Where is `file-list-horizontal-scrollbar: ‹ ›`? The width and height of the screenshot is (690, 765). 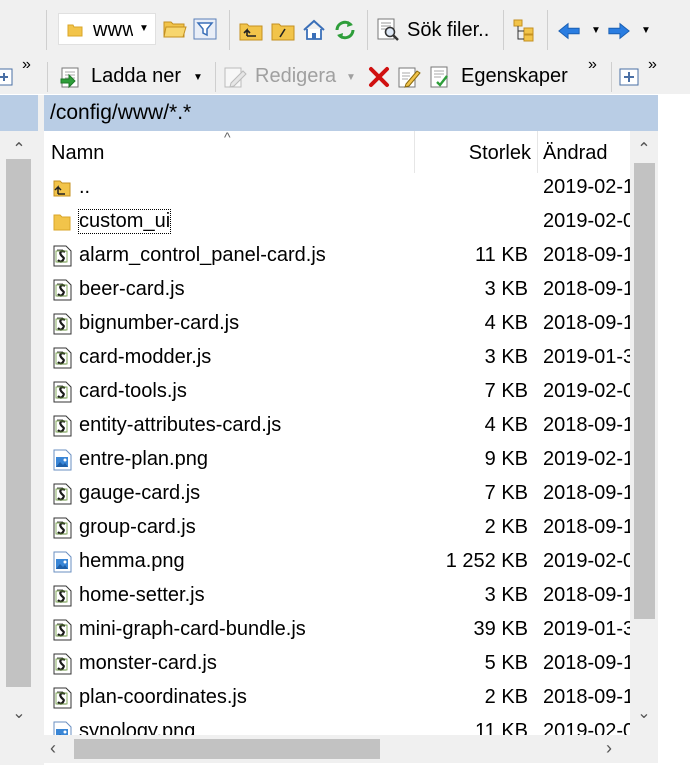 file-list-horizontal-scrollbar: ‹ › is located at coordinates (337, 749).